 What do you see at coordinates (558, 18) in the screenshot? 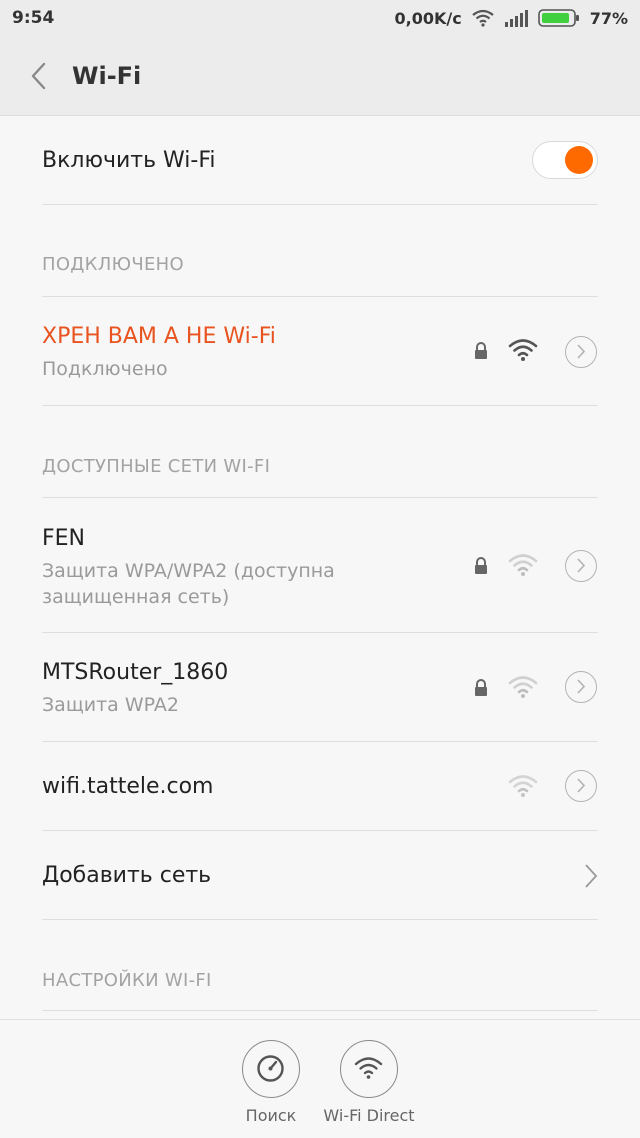
I see `battery-icon` at bounding box center [558, 18].